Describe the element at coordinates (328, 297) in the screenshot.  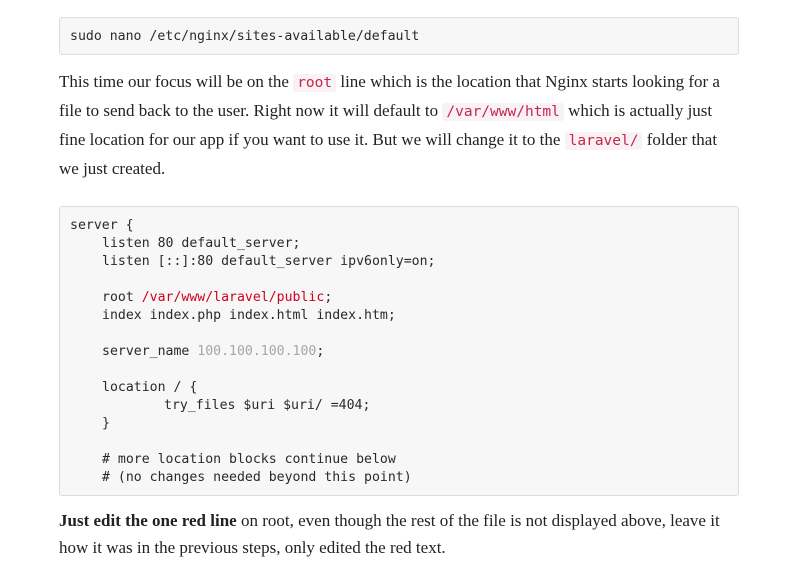
I see `root-semicolon: ;` at that location.